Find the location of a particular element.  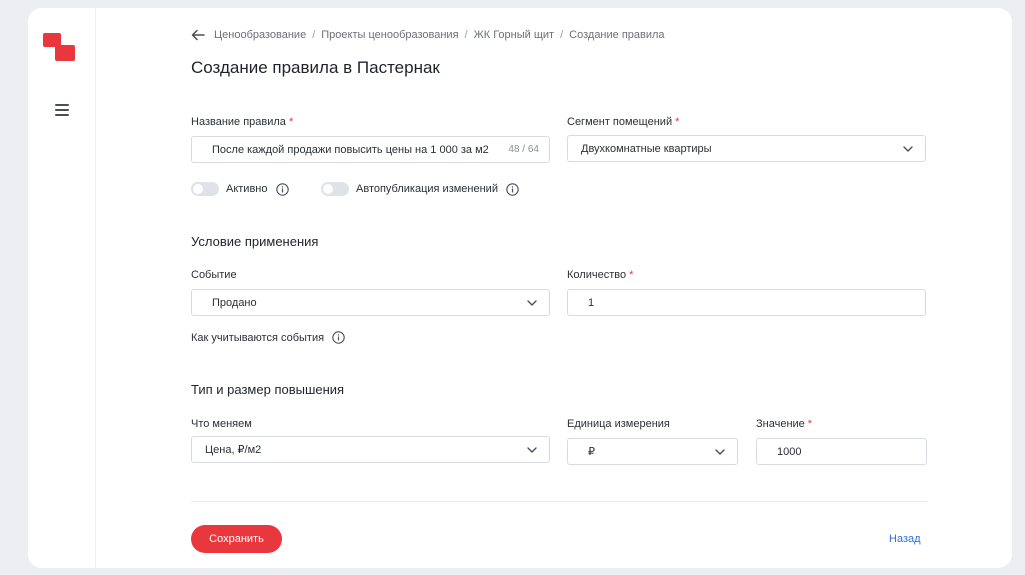

events-hint-row: Как учитываются события is located at coordinates (268, 337).